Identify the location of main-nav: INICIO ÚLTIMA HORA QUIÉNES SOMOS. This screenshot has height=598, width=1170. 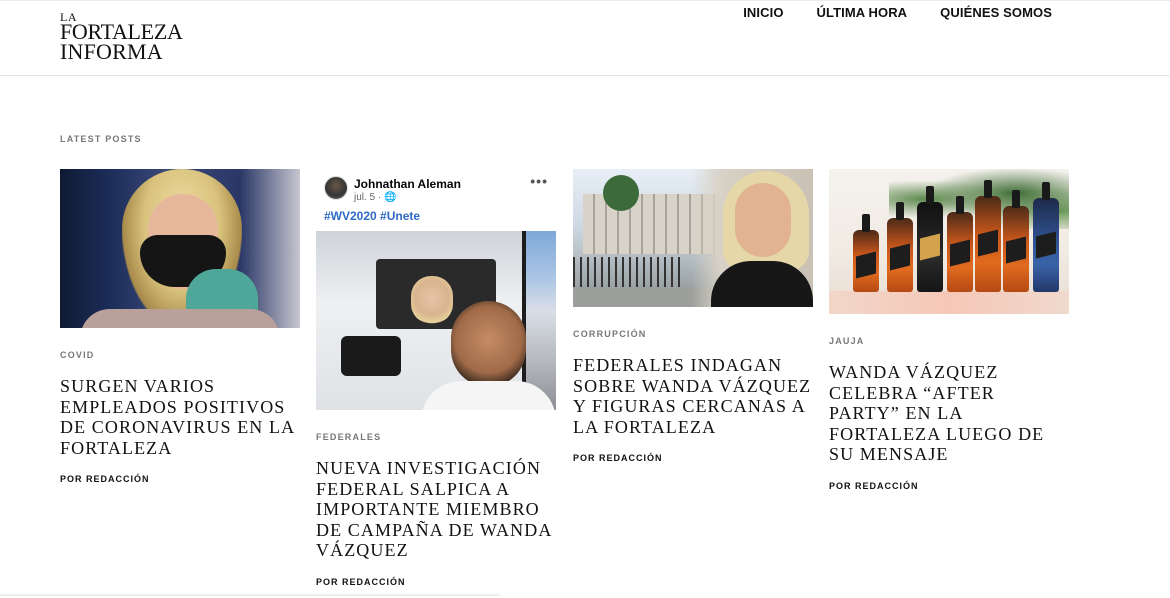
(897, 12).